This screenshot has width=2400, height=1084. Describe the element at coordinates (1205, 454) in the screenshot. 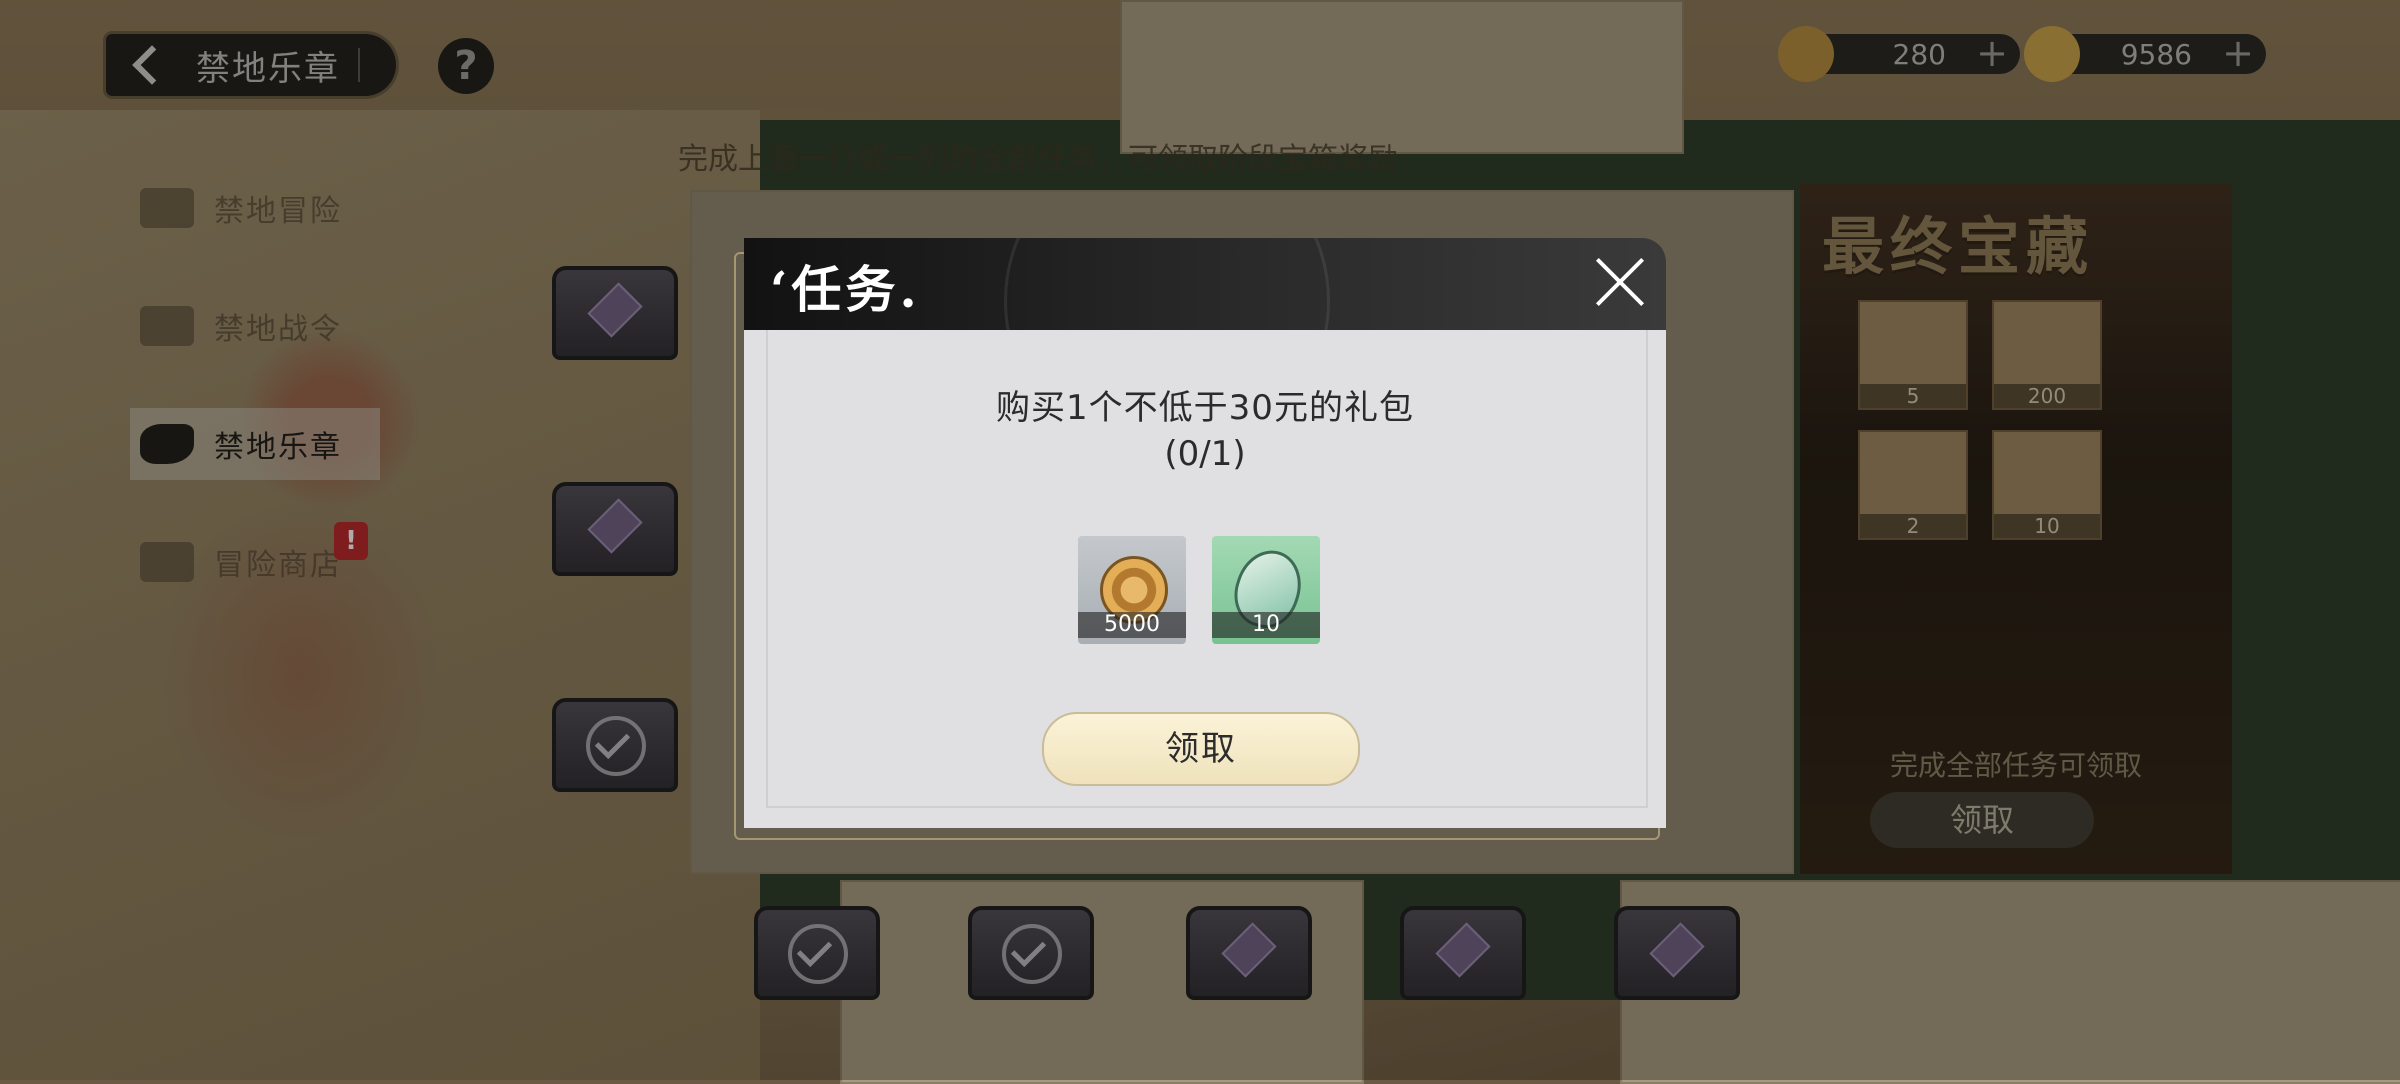

I see `task-progress: (0/1)` at that location.